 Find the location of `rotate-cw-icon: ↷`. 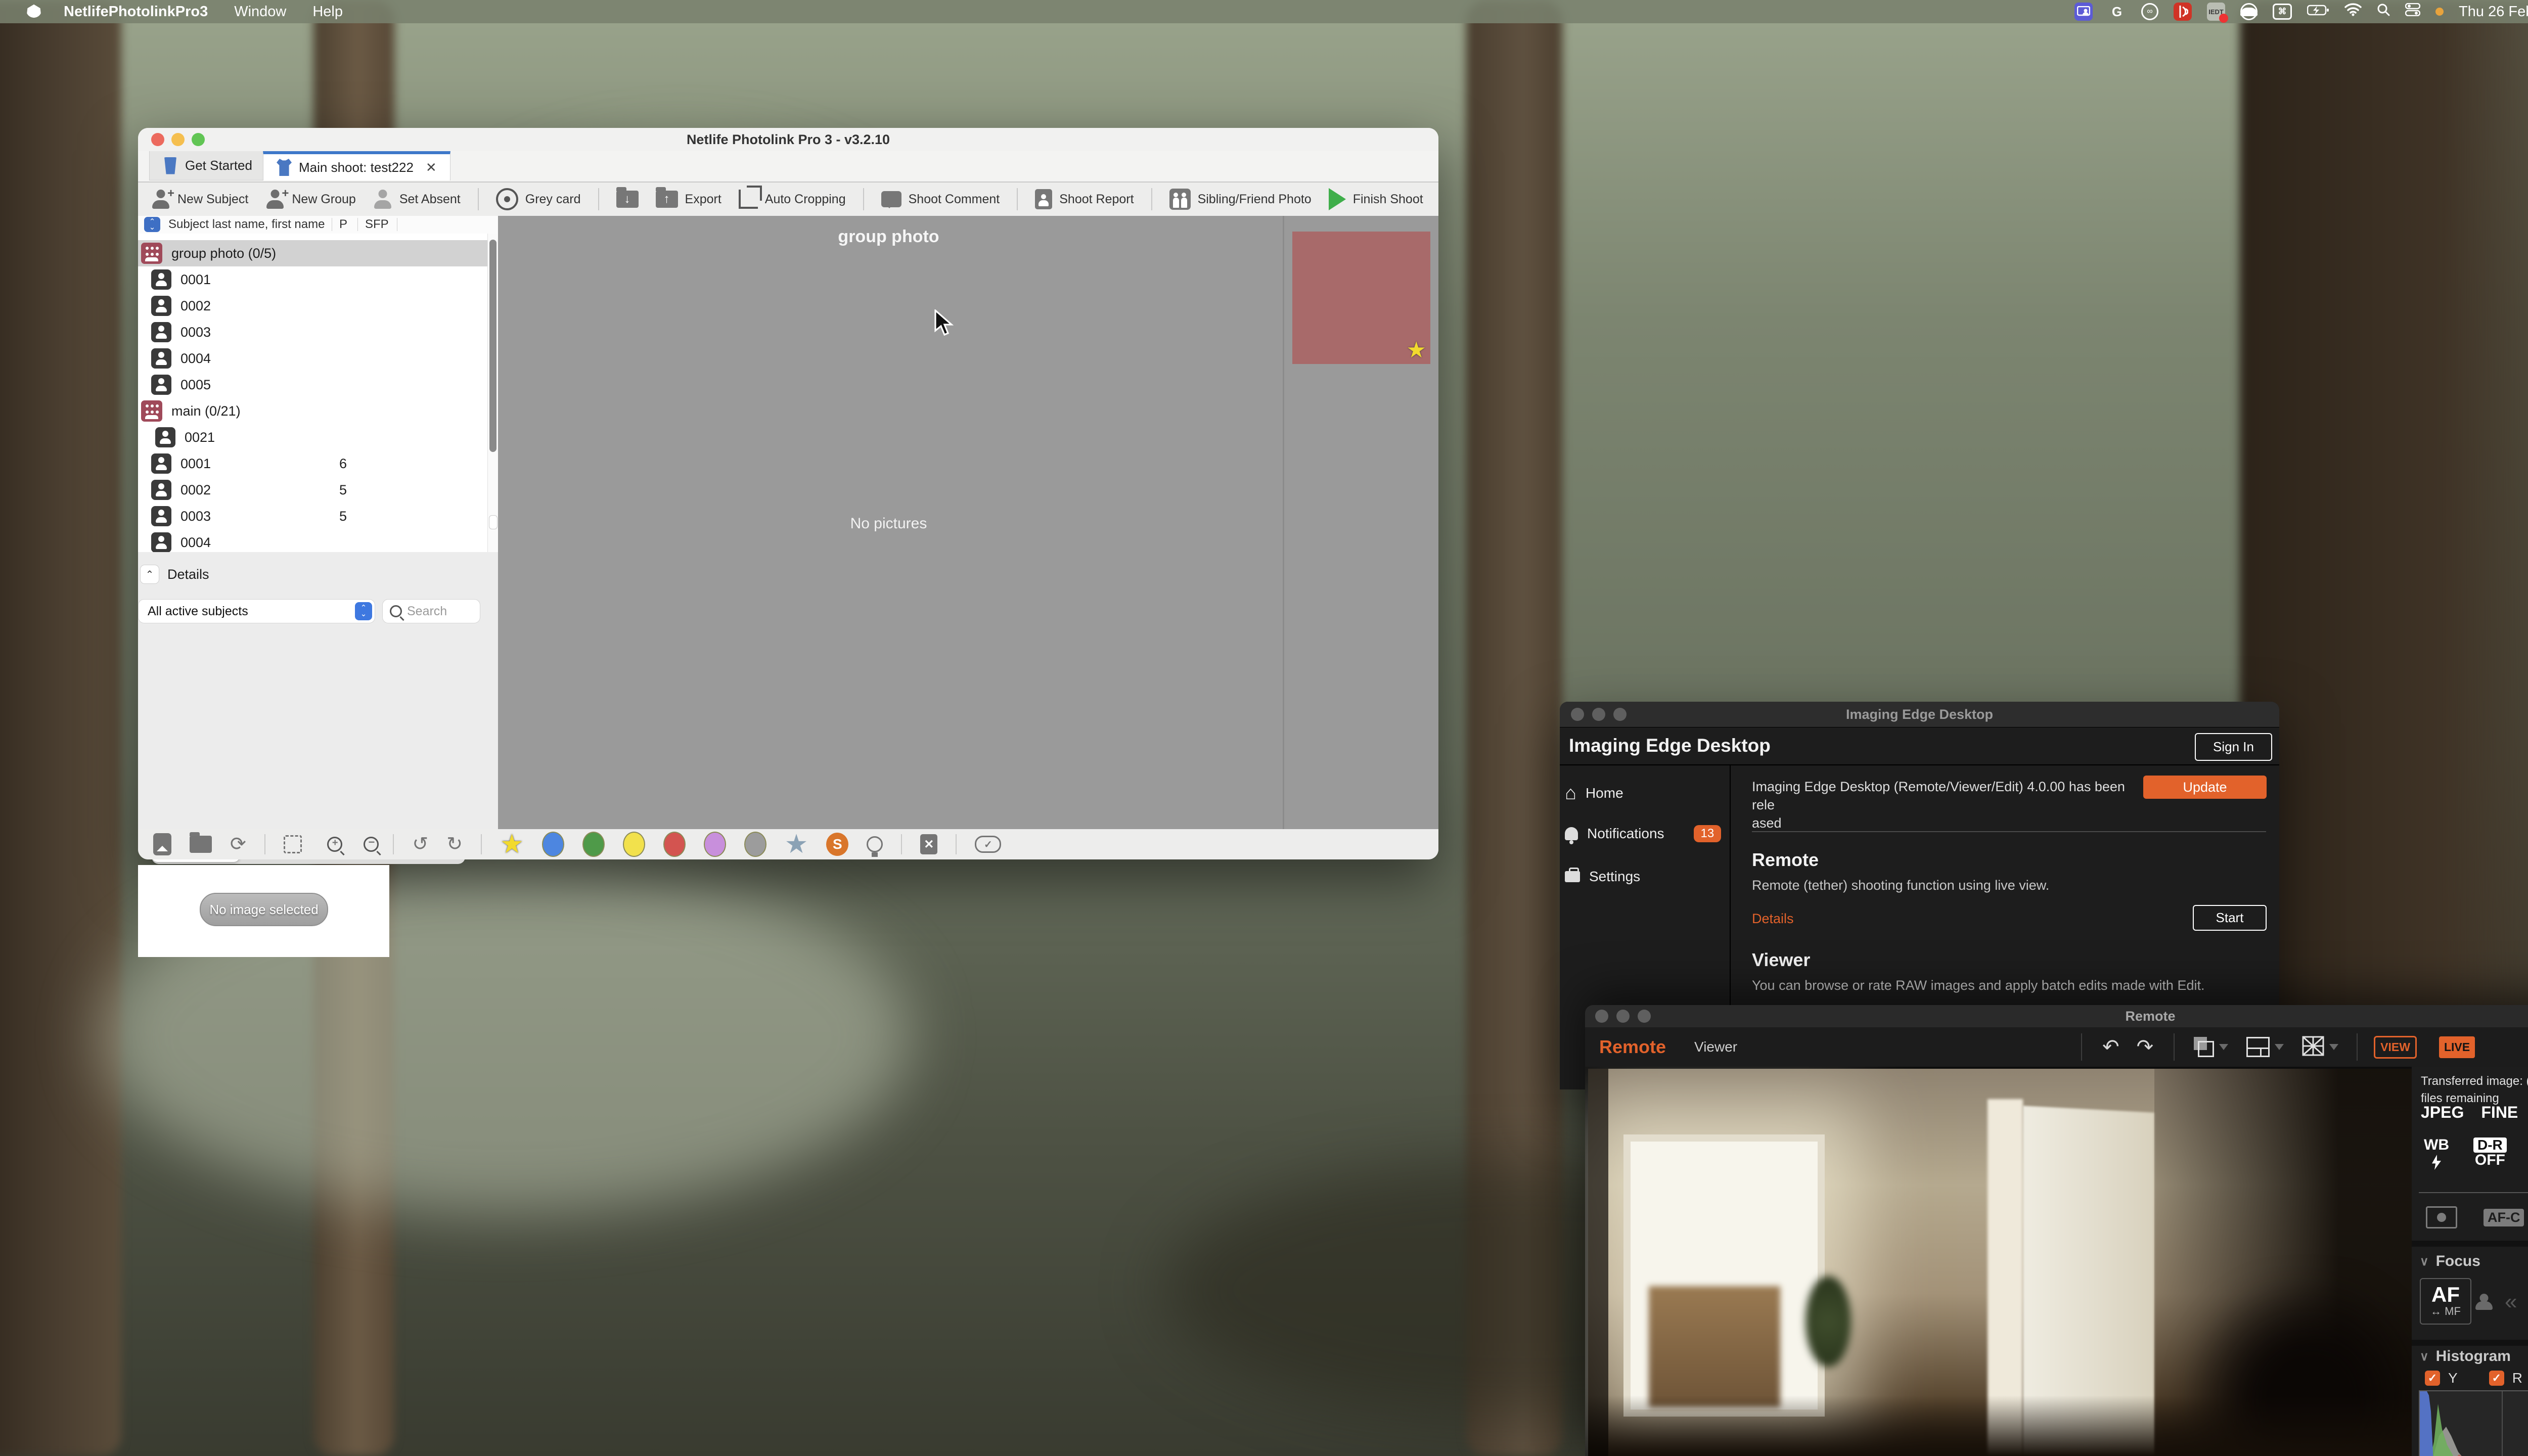

rotate-cw-icon: ↷ is located at coordinates (2146, 1047).